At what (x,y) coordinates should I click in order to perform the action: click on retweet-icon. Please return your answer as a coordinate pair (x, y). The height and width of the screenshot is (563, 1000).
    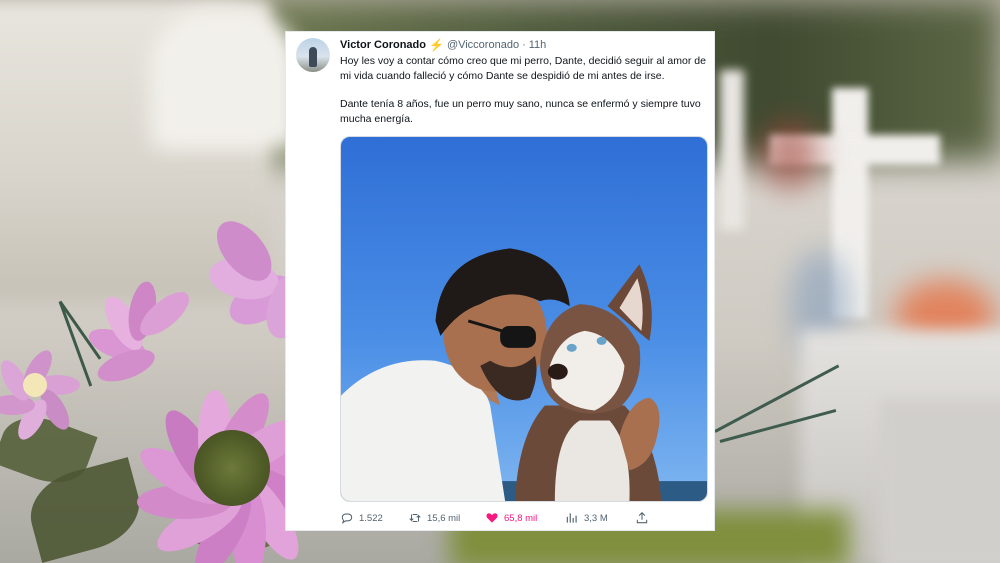
    Looking at the image, I should click on (415, 518).